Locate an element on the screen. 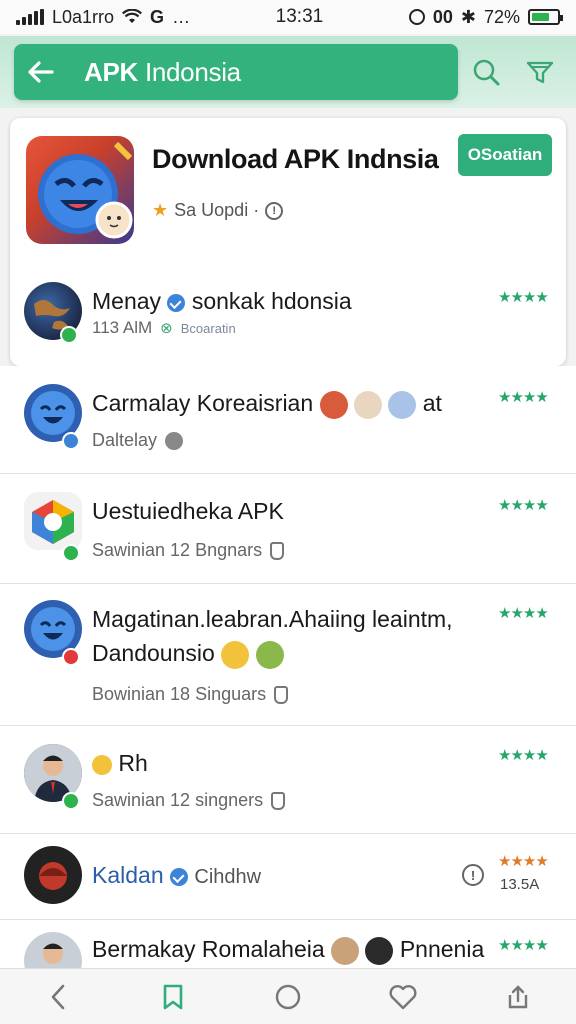 Image resolution: width=576 pixels, height=1024 pixels. bluetooth-icon: ✱ is located at coordinates (468, 16).